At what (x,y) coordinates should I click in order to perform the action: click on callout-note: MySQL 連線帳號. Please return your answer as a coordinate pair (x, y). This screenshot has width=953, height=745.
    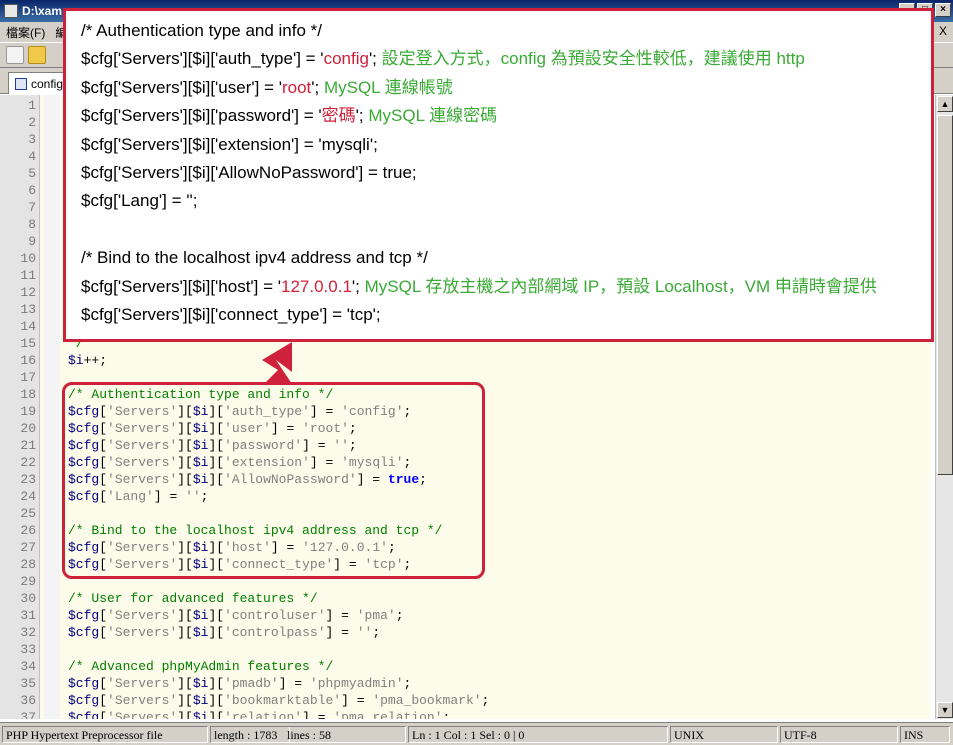
    Looking at the image, I should click on (388, 87).